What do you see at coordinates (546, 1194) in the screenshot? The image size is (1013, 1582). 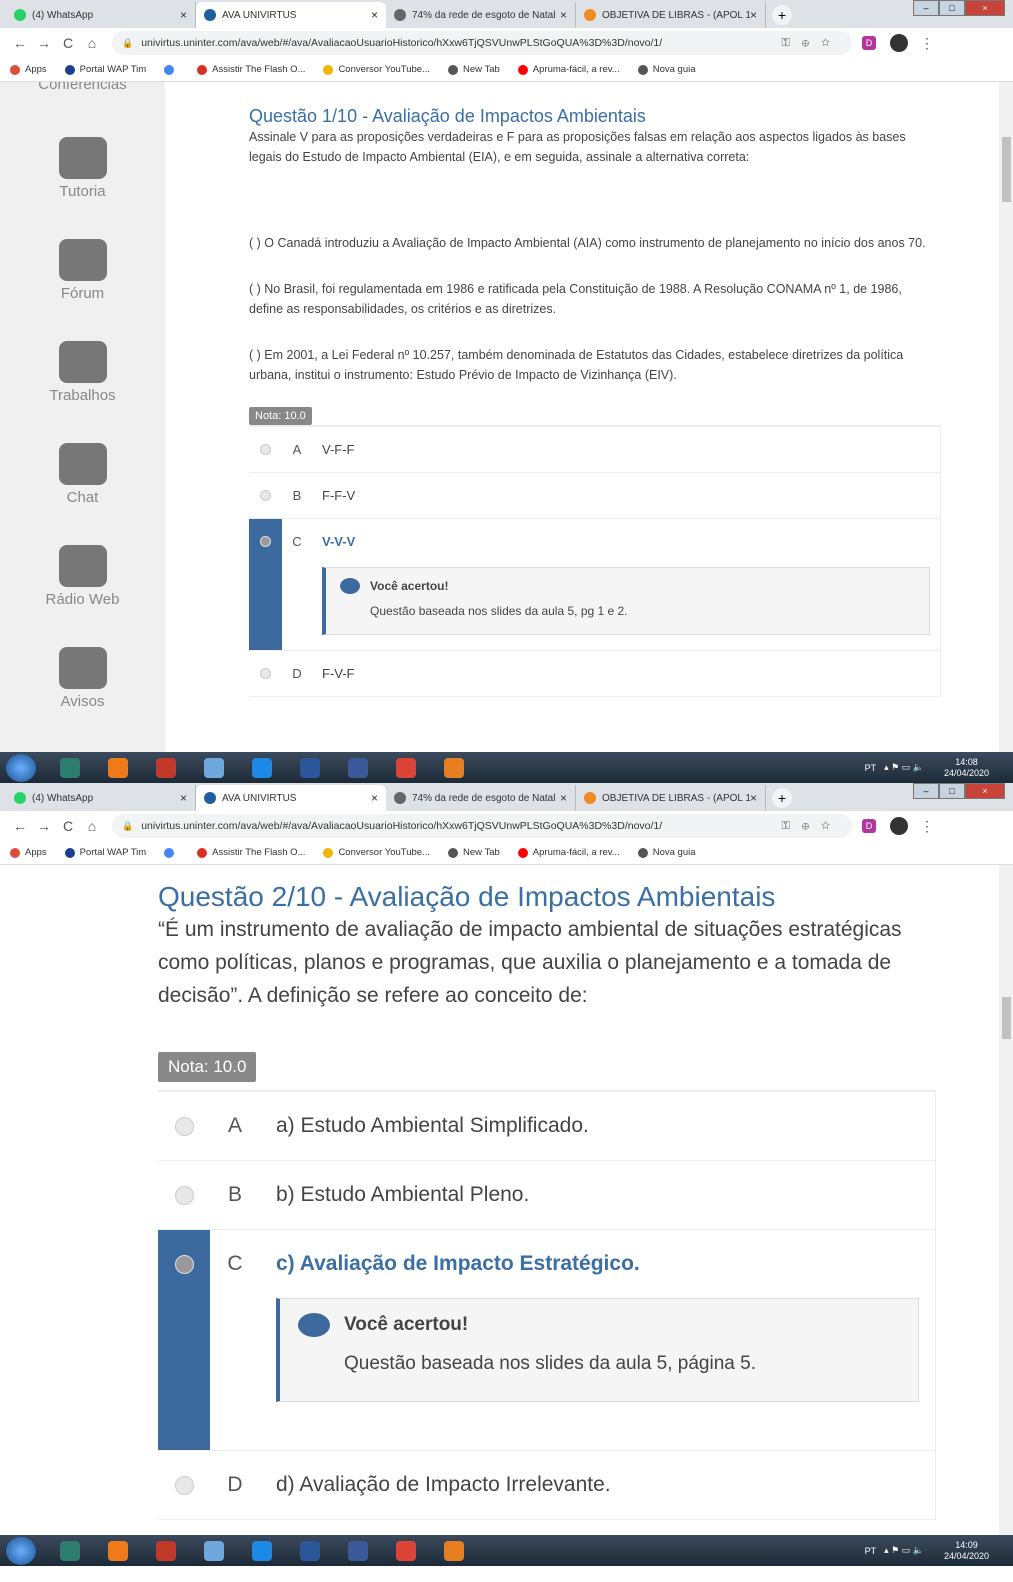 I see `option-b: Bb) Estudo Ambiental Pleno.` at bounding box center [546, 1194].